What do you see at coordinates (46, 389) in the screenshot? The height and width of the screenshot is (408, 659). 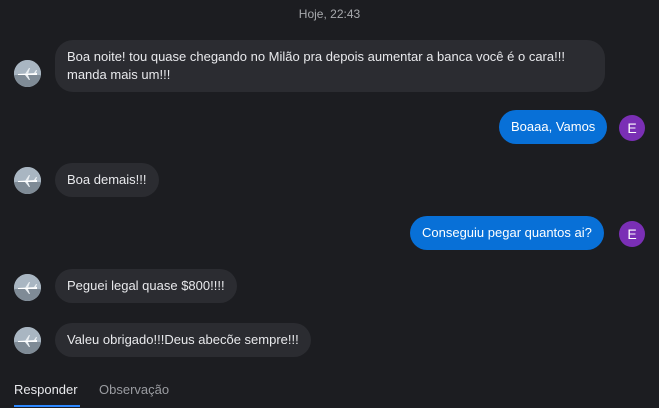 I see `tab-reply: Responder` at bounding box center [46, 389].